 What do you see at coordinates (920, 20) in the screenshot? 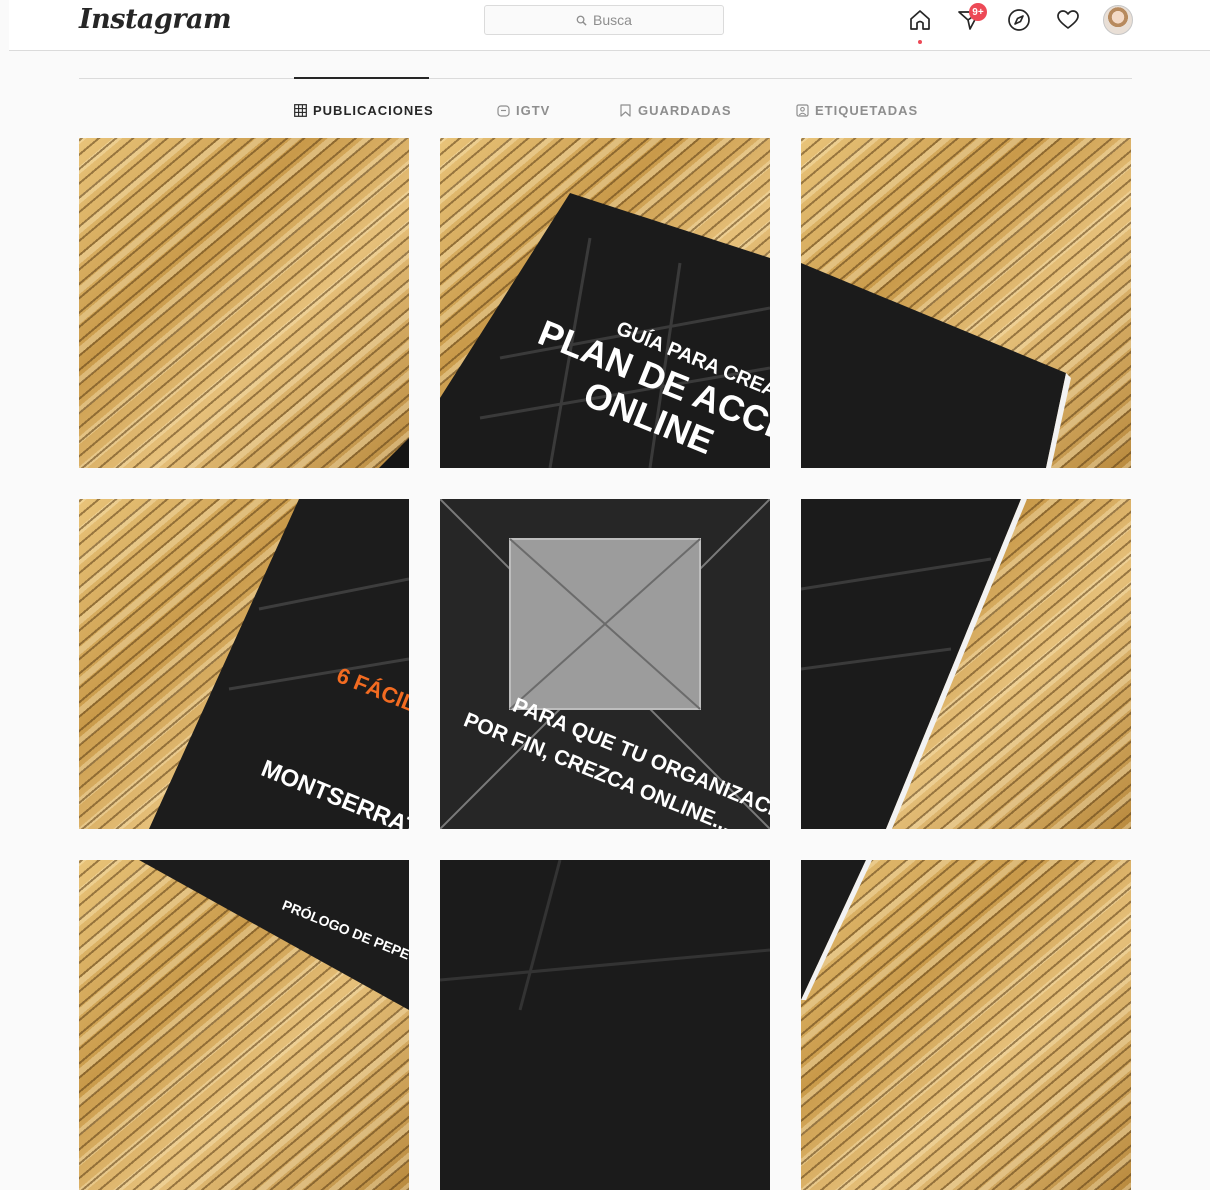
I see `home-icon` at bounding box center [920, 20].